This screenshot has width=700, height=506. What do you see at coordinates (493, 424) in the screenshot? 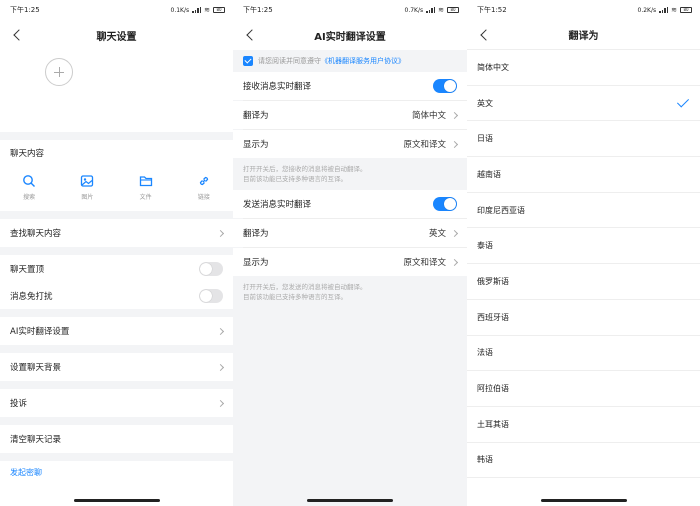
I see `language-label: 土耳其语` at bounding box center [493, 424].